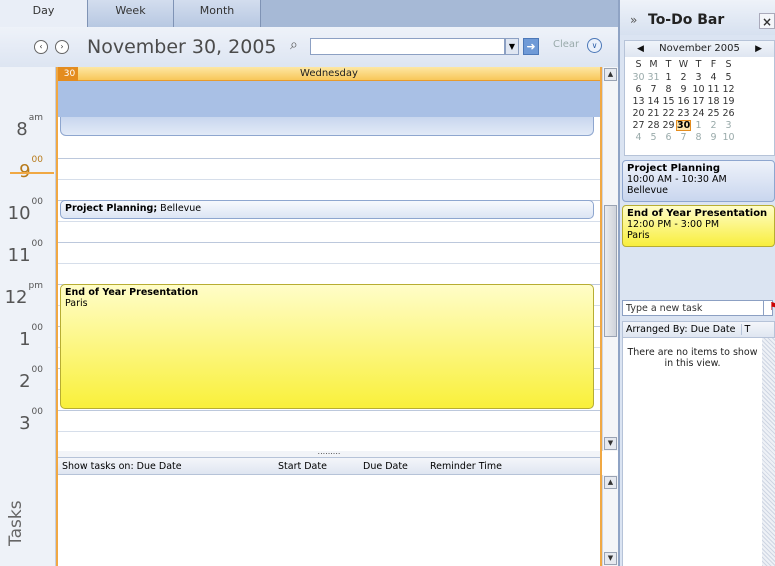 This screenshot has height=566, width=775. I want to click on appointment-time: 12:00 PM - 3:00 PM, so click(673, 224).